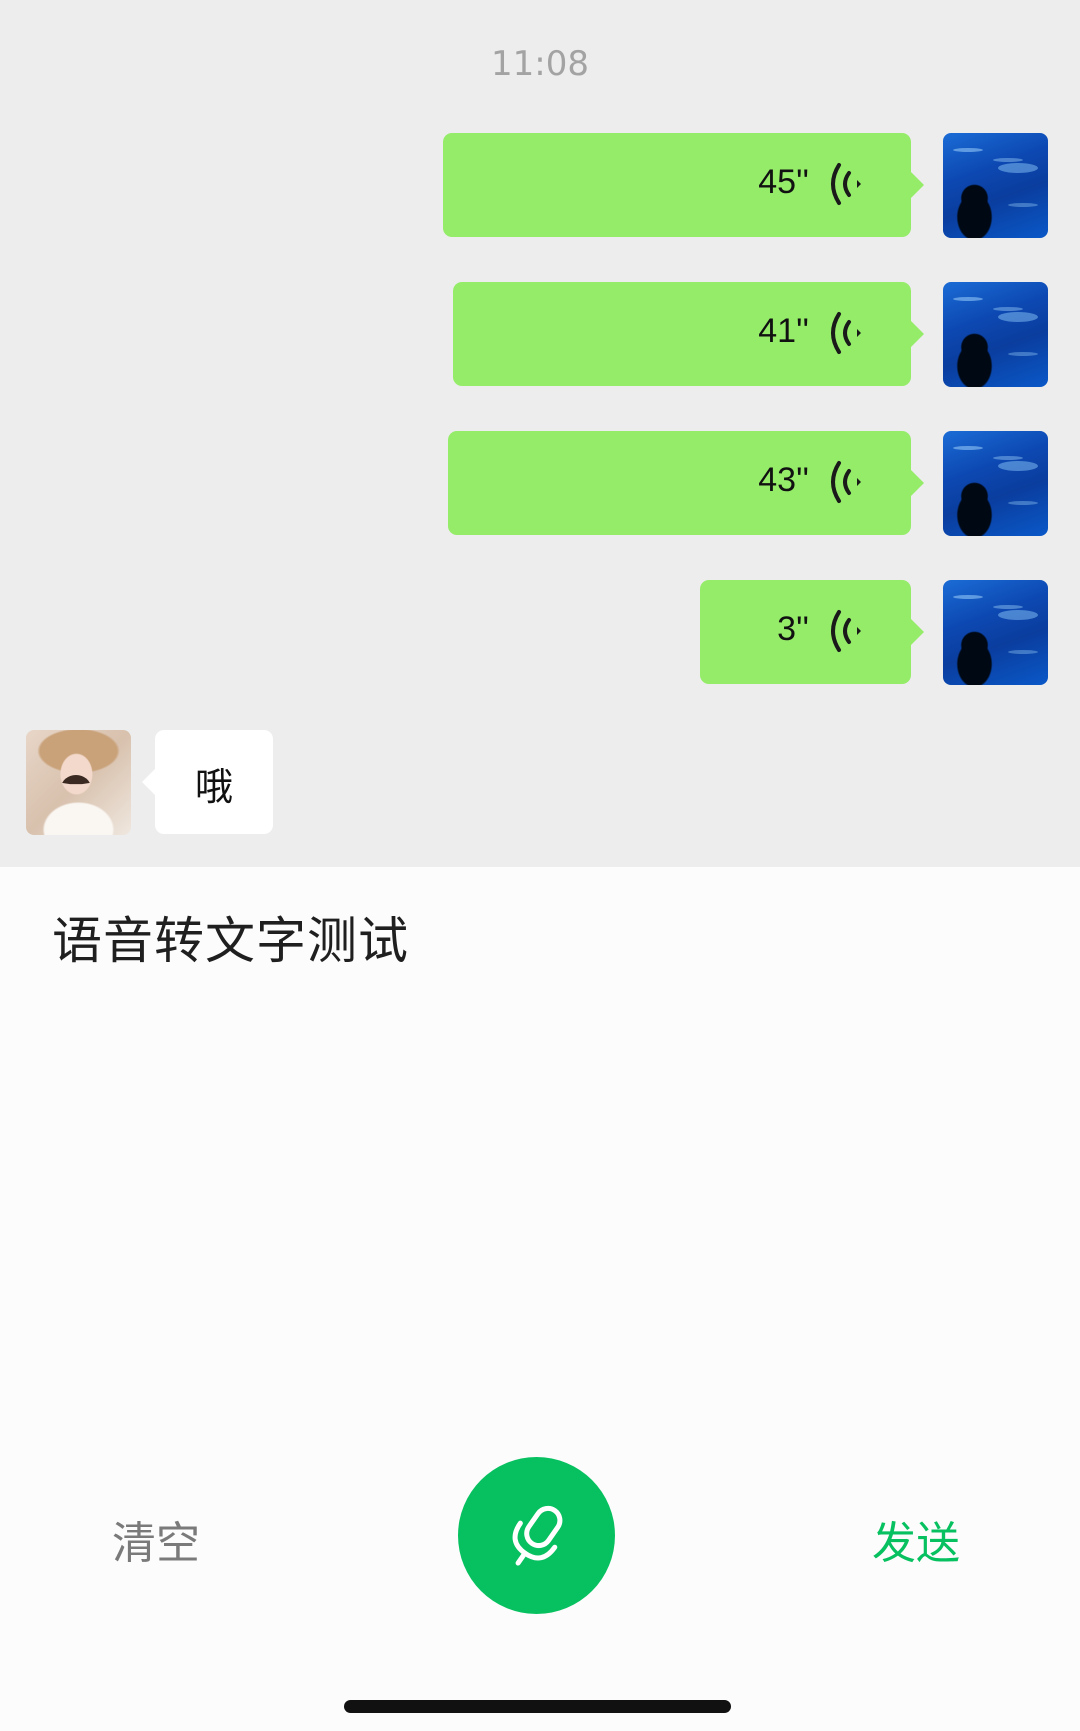  What do you see at coordinates (783, 182) in the screenshot?
I see `voice-duration: 45''` at bounding box center [783, 182].